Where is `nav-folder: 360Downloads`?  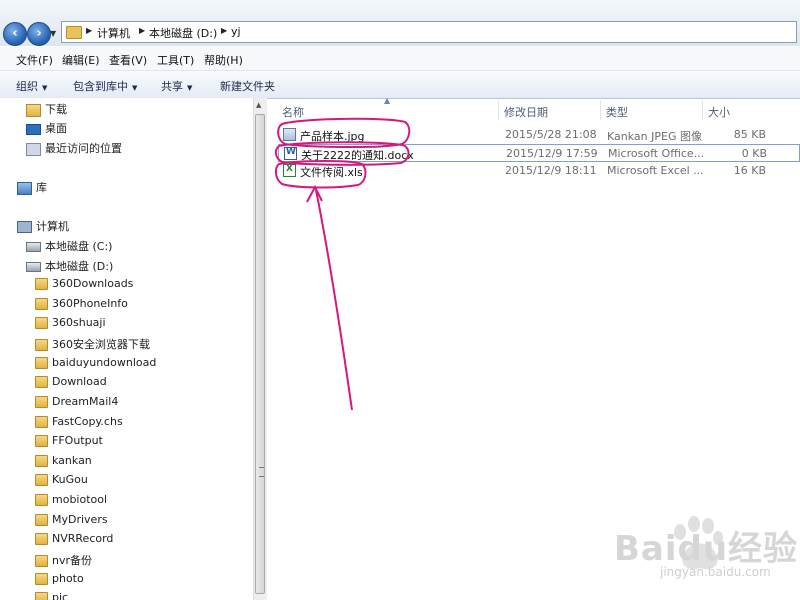
nav-folder: 360Downloads is located at coordinates (84, 286).